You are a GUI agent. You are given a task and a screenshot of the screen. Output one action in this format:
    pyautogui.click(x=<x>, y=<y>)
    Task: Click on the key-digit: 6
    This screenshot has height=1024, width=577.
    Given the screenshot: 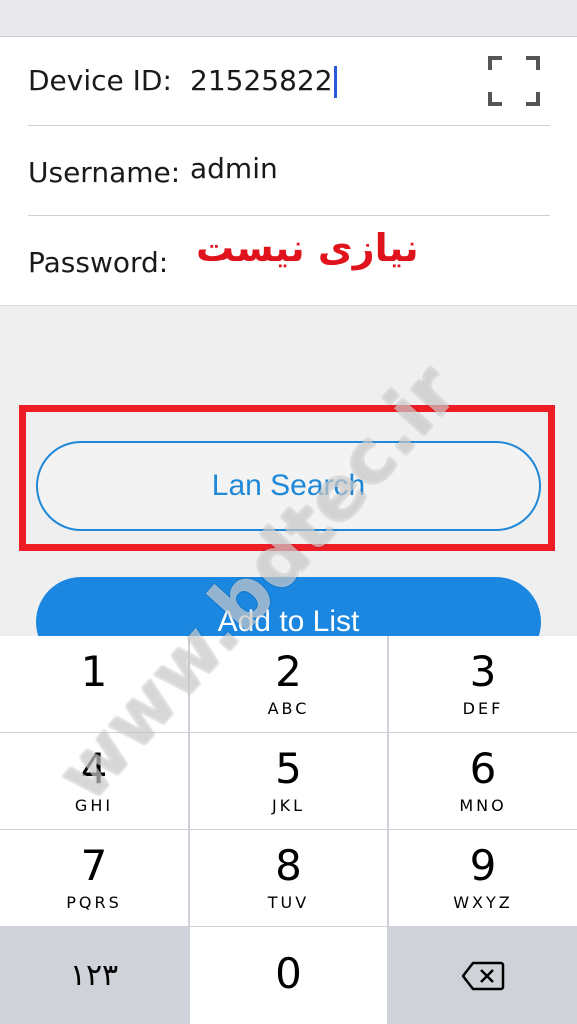 What is the action you would take?
    pyautogui.click(x=483, y=768)
    